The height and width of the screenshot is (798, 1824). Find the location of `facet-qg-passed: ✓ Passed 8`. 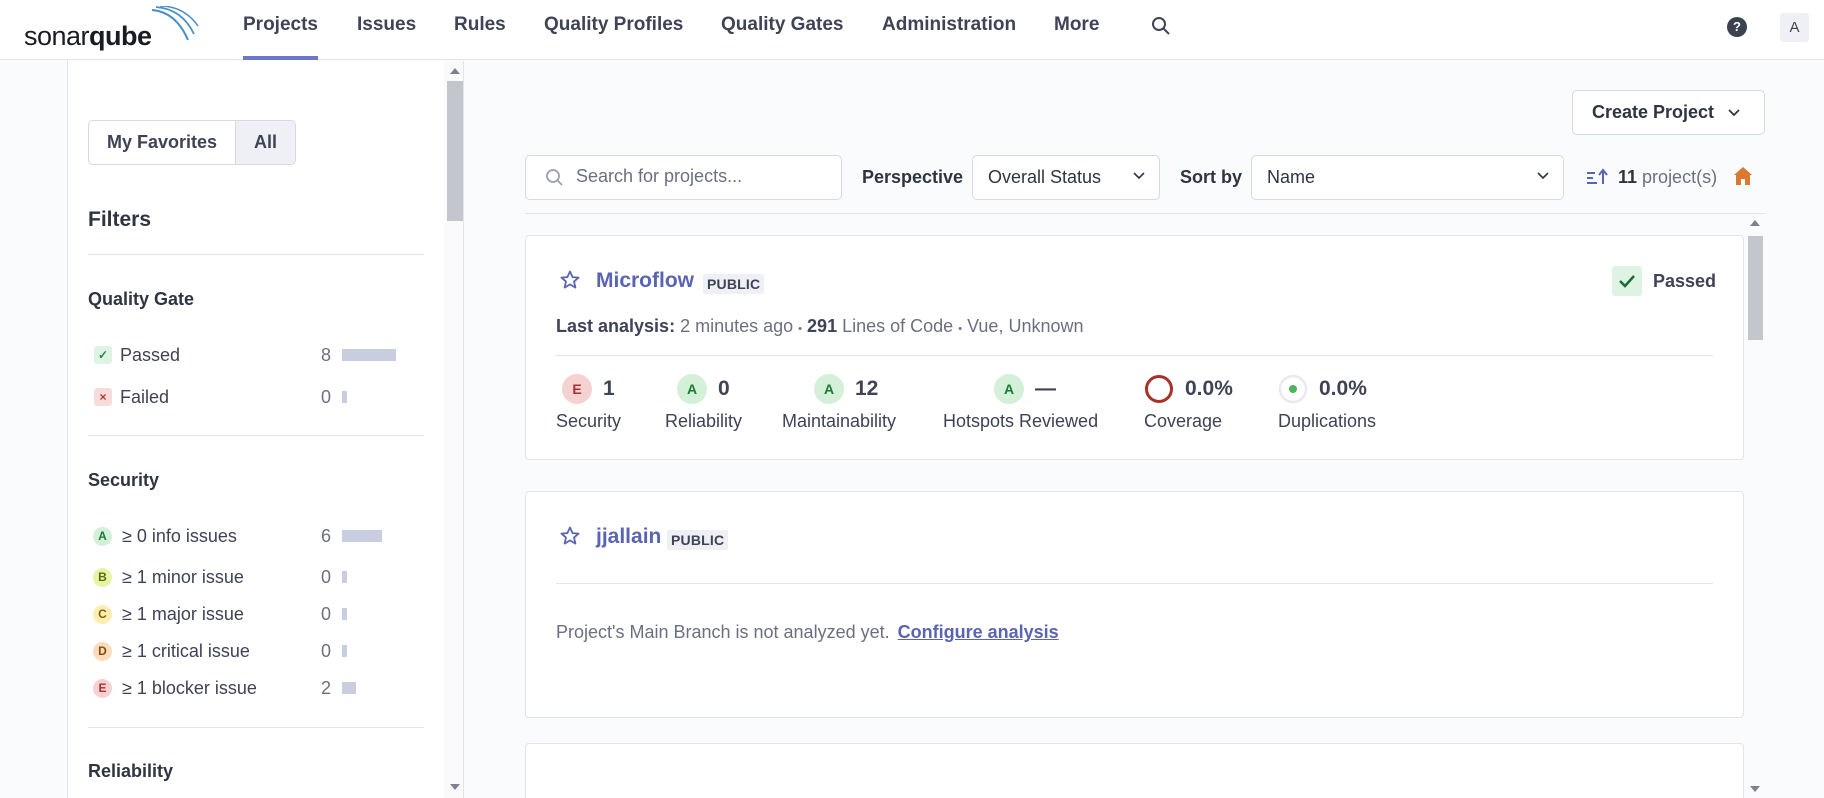

facet-qg-passed: ✓ Passed 8 is located at coordinates (253, 355).